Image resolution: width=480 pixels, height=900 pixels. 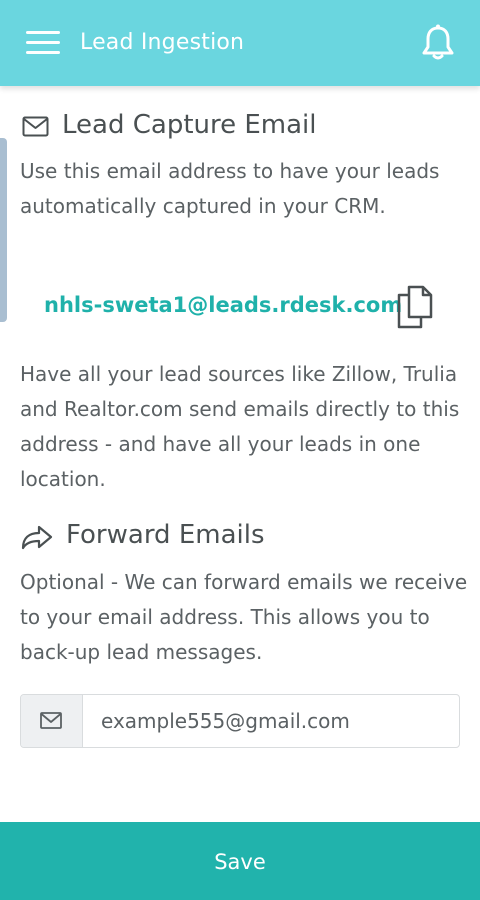 What do you see at coordinates (3, 230) in the screenshot?
I see `side-drawer-handle` at bounding box center [3, 230].